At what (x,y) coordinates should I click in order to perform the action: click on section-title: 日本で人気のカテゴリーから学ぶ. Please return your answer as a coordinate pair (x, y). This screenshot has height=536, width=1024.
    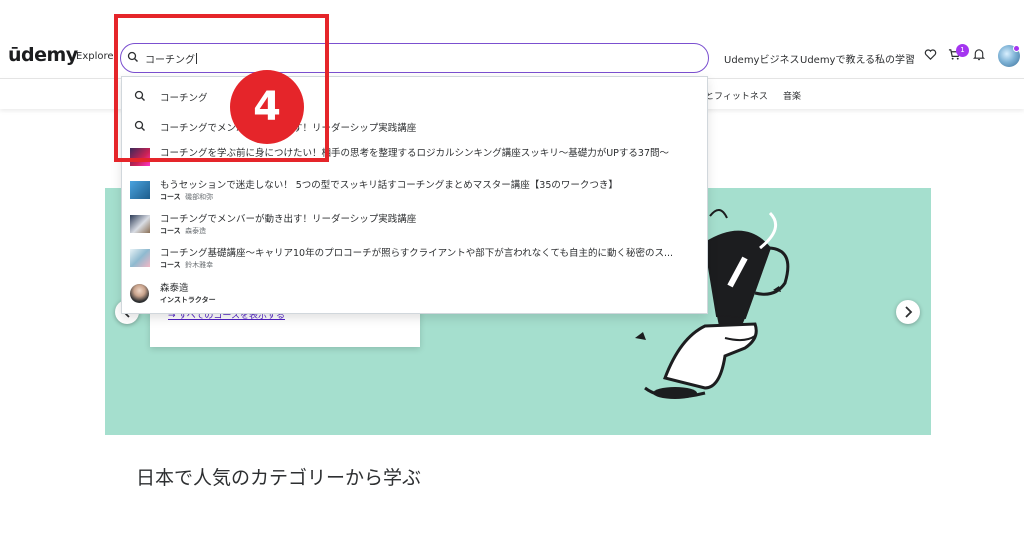
    Looking at the image, I should click on (279, 478).